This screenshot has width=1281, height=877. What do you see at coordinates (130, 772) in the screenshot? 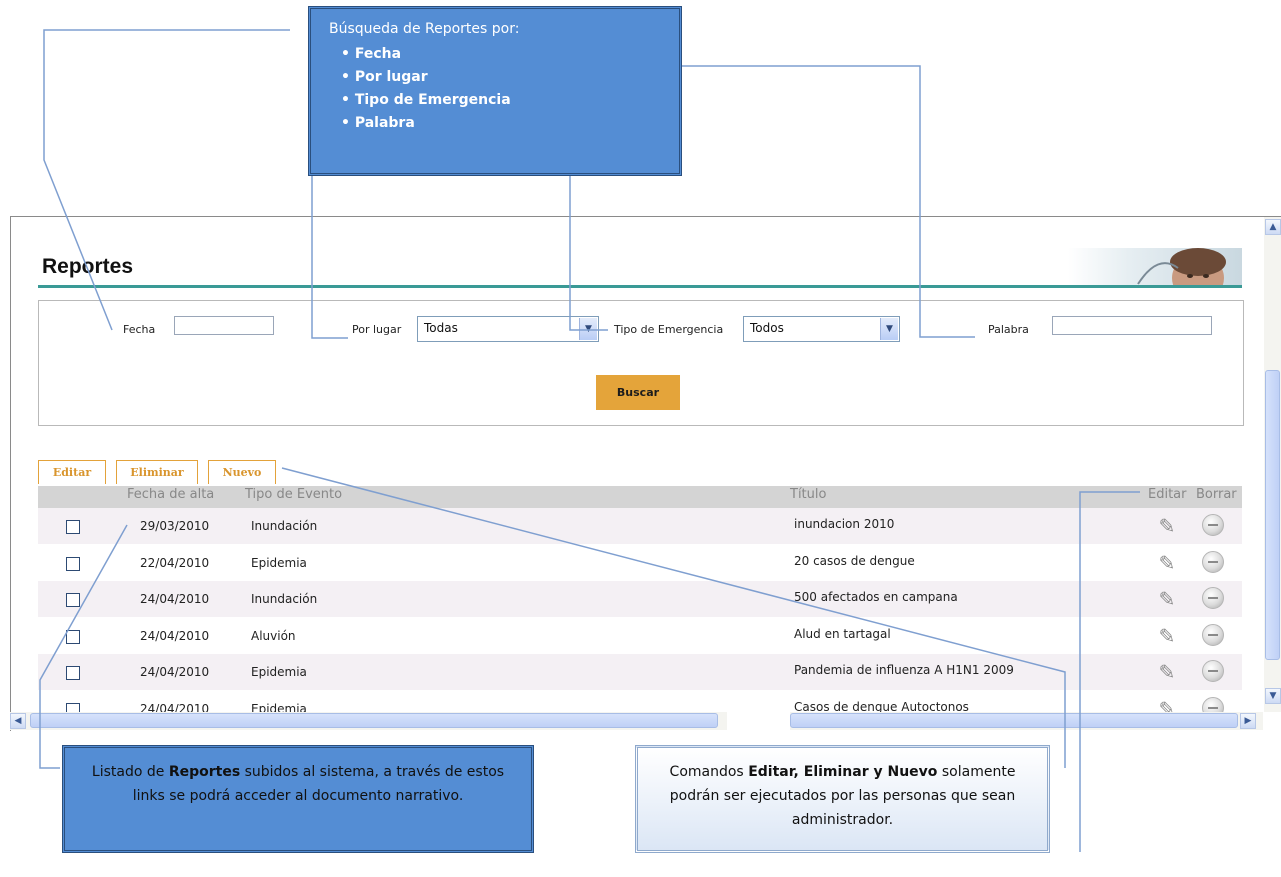
I see `list-callout-text: Listado de` at bounding box center [130, 772].